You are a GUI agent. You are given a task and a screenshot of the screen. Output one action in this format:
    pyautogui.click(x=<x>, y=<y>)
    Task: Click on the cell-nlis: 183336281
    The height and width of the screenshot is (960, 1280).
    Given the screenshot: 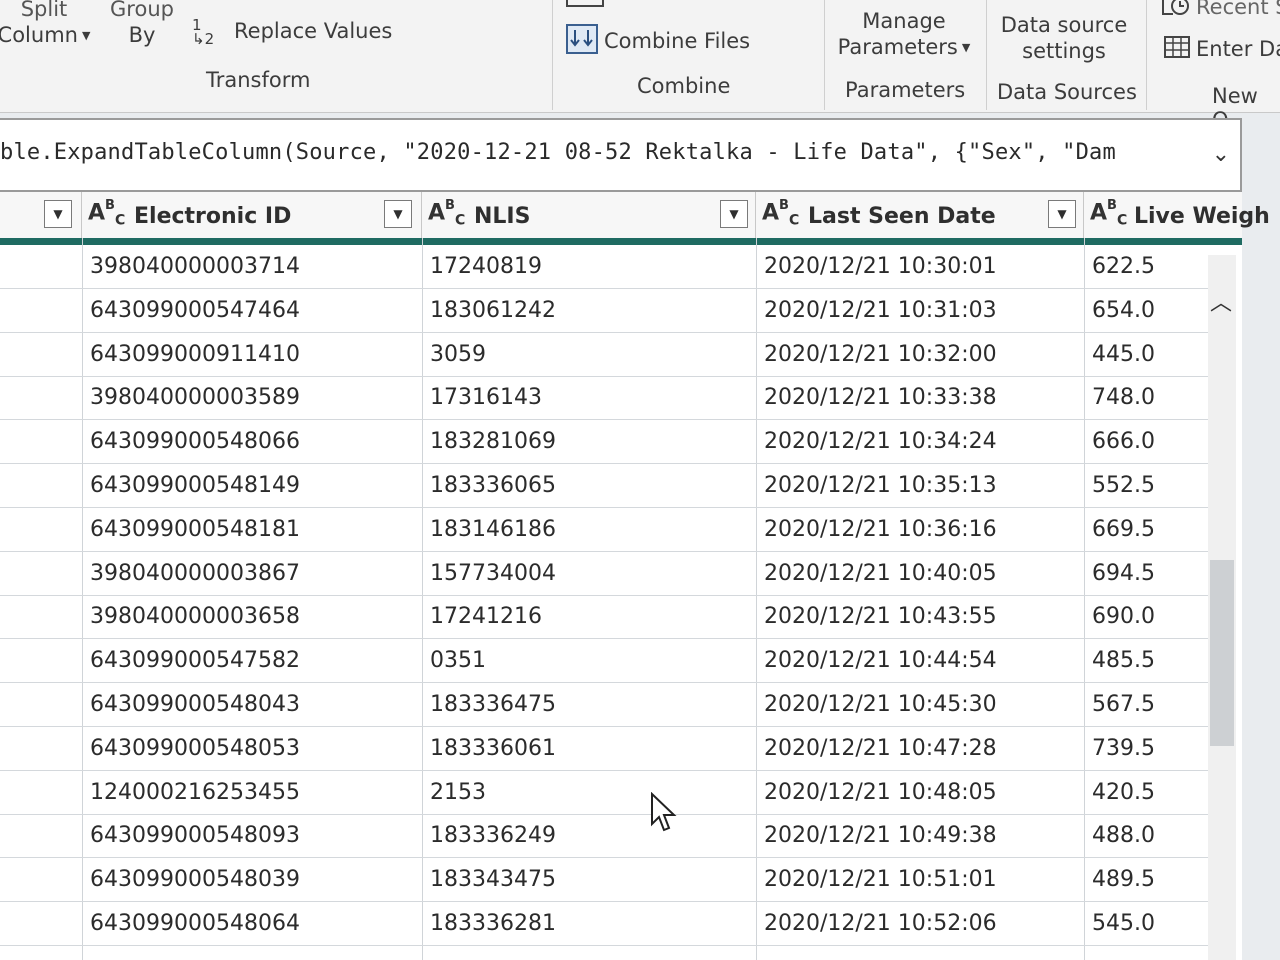 What is the action you would take?
    pyautogui.click(x=589, y=924)
    